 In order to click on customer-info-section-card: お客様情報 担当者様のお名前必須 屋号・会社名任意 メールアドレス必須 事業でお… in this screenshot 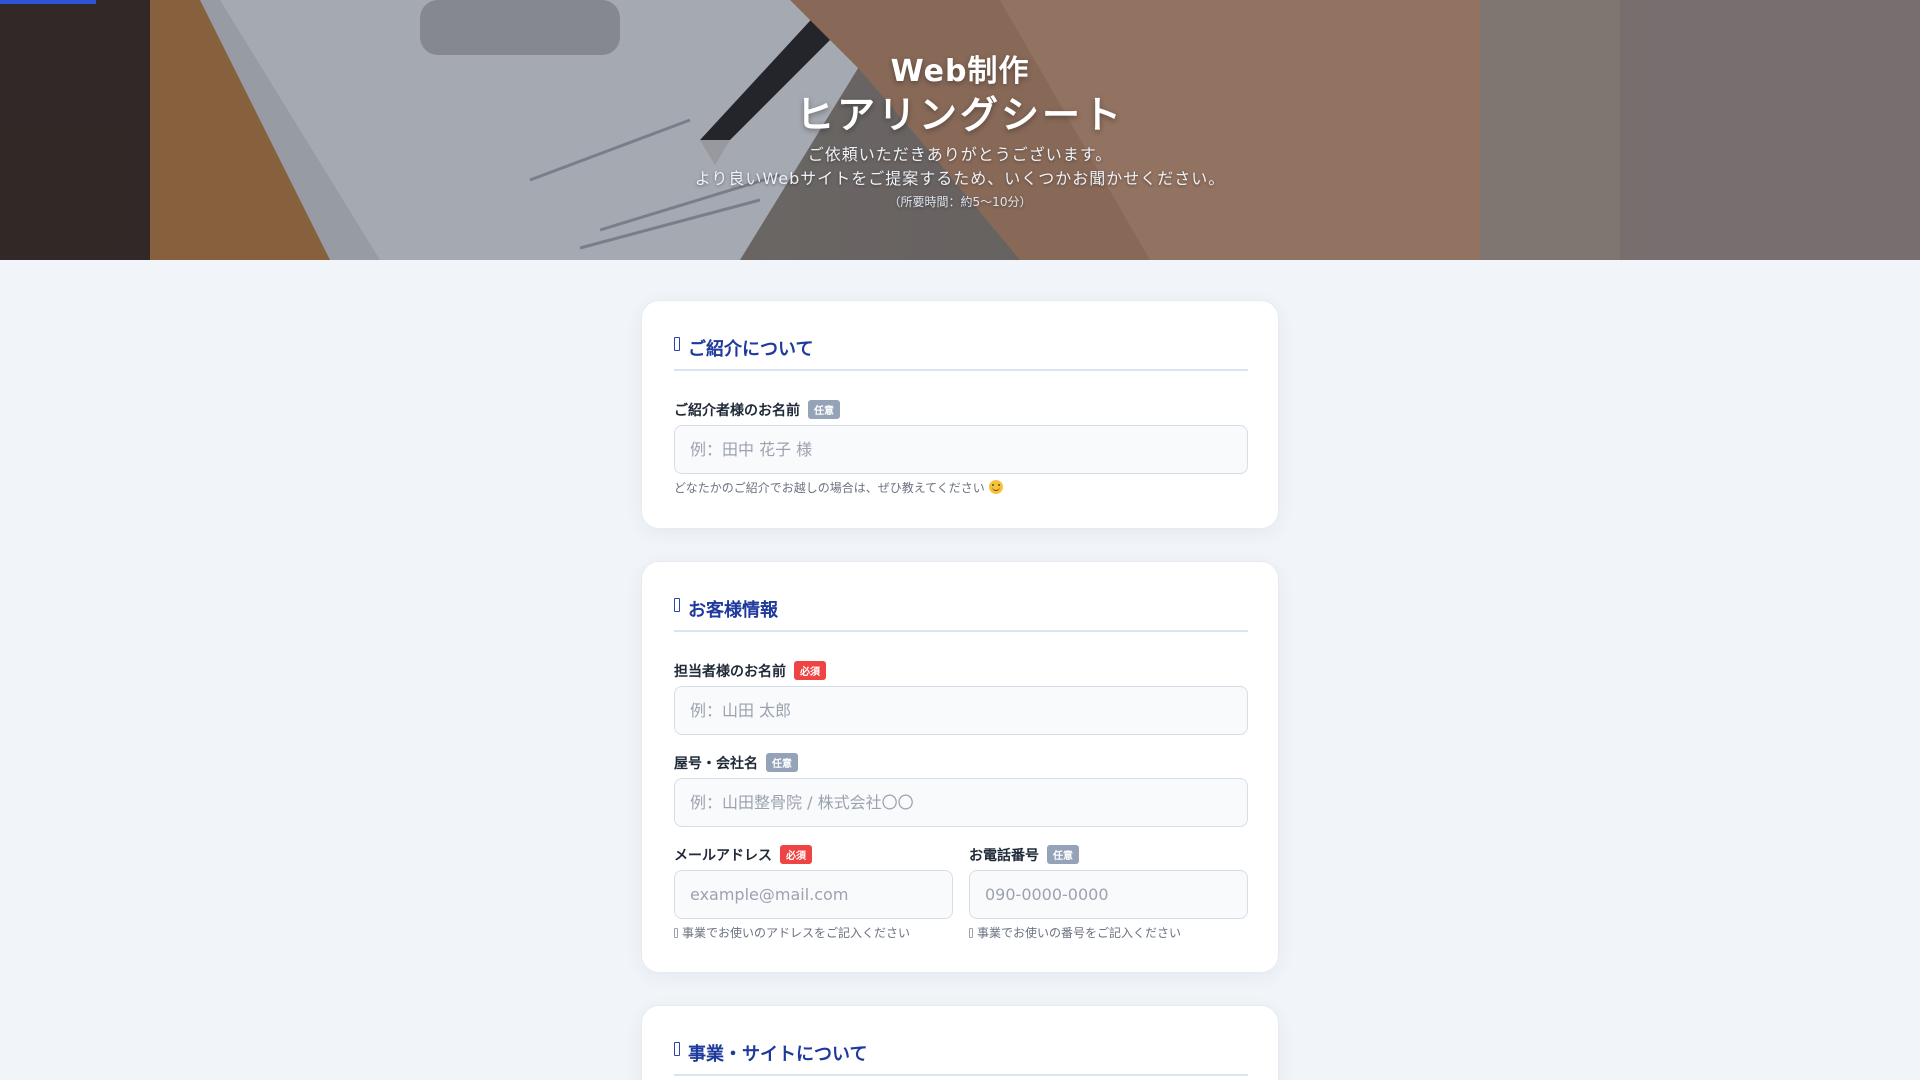, I will do `click(960, 767)`.